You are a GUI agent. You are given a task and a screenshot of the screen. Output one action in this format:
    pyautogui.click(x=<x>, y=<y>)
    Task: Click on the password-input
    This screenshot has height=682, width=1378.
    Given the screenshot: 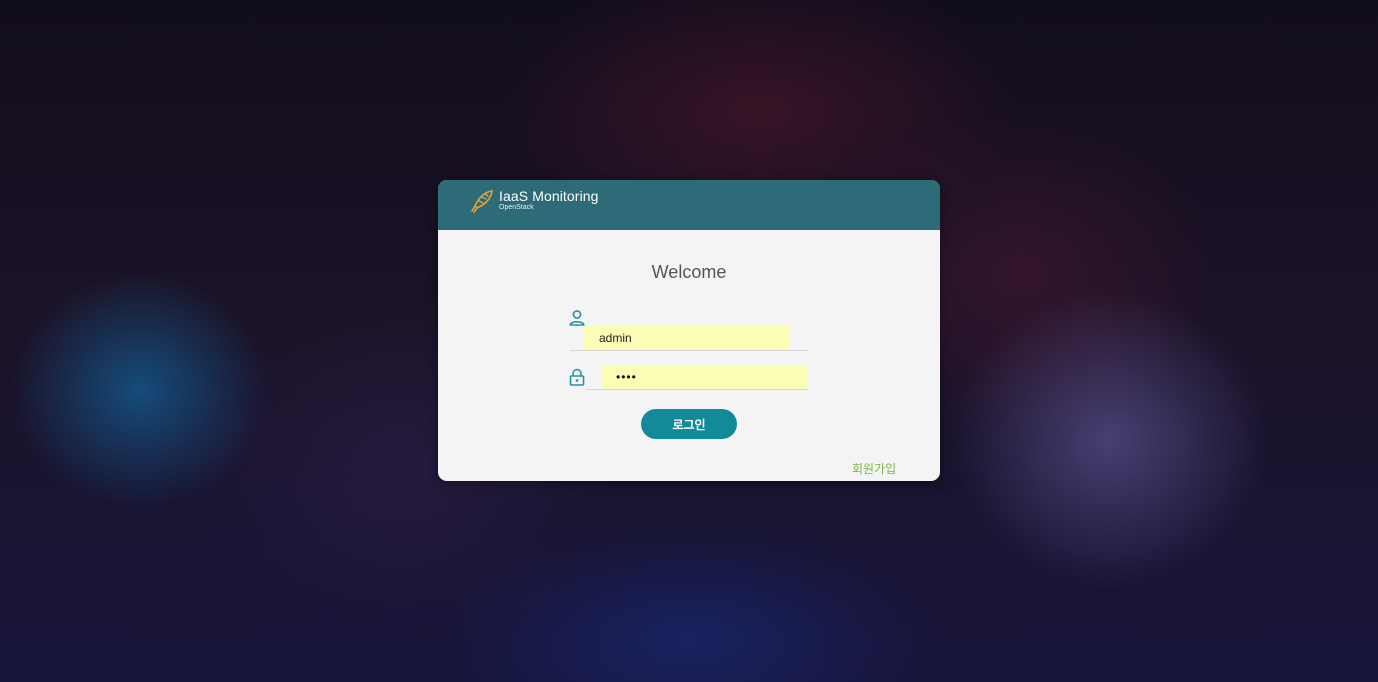 What is the action you would take?
    pyautogui.click(x=704, y=377)
    